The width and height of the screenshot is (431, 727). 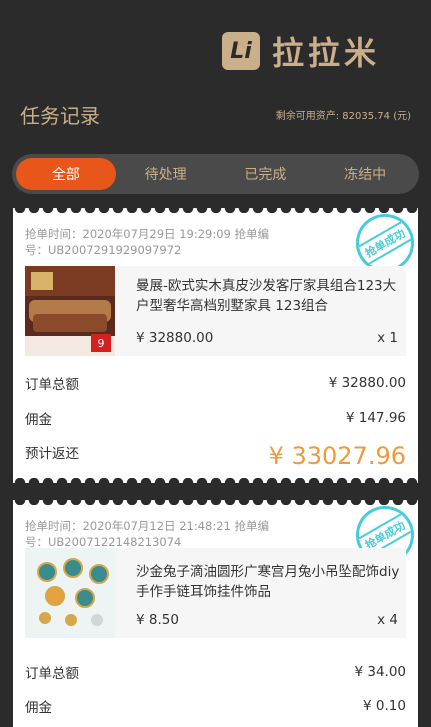 I want to click on refund-value: ¥ 33027.96, so click(x=337, y=456).